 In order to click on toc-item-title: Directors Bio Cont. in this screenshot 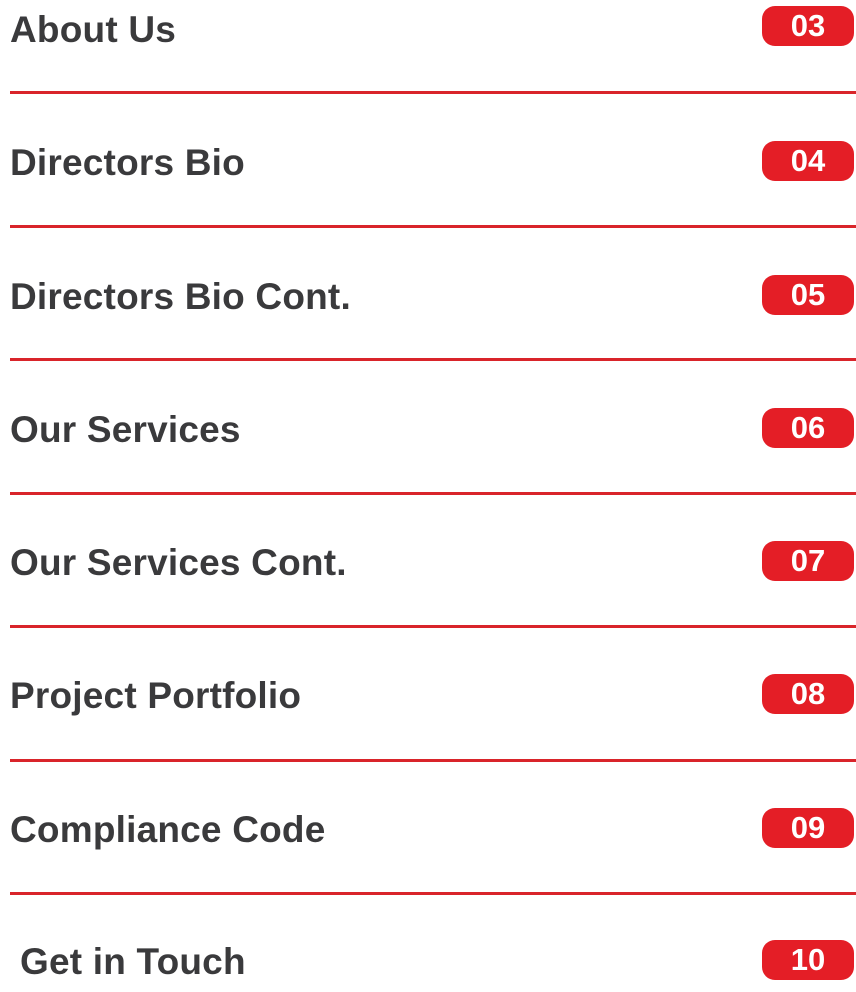, I will do `click(180, 297)`.